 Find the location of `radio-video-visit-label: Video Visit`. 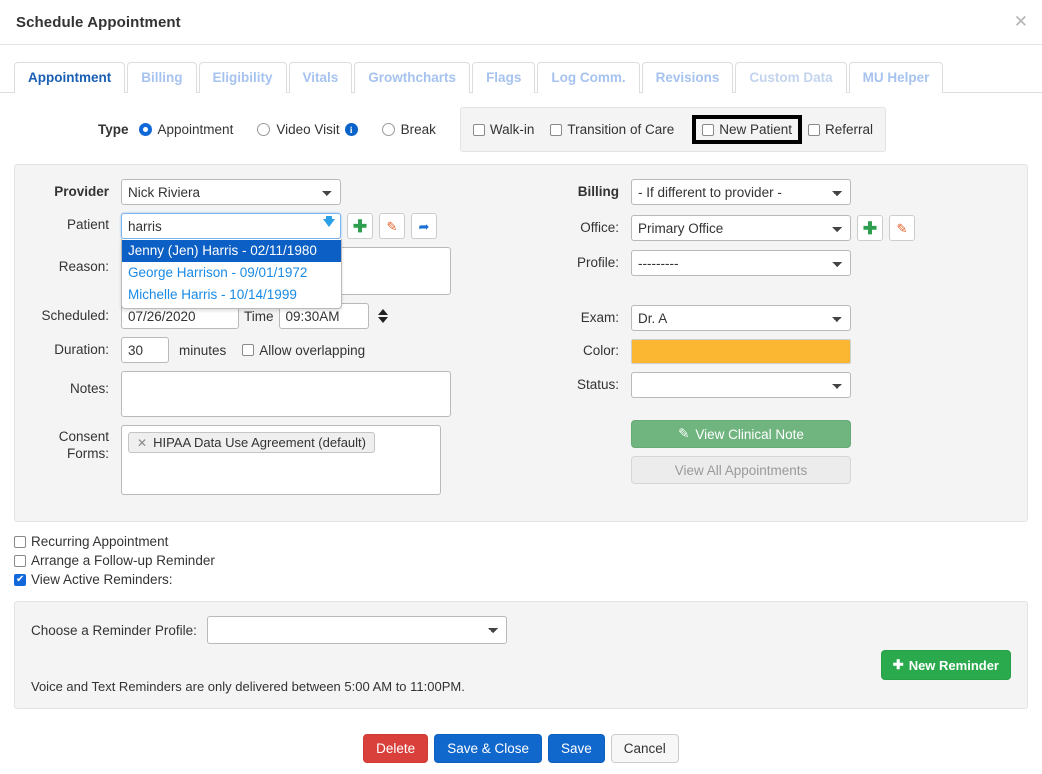

radio-video-visit-label: Video Visit is located at coordinates (308, 129).